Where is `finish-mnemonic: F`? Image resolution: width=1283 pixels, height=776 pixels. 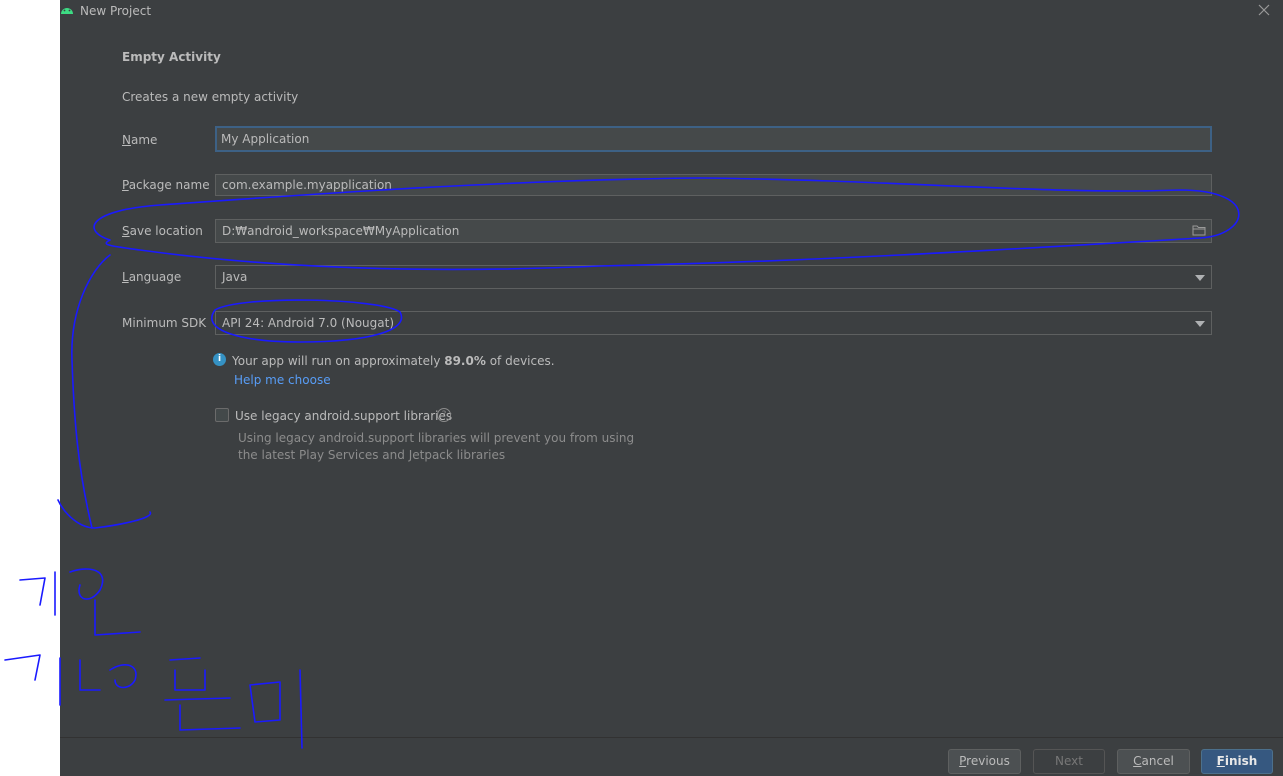
finish-mnemonic: F is located at coordinates (1220, 761).